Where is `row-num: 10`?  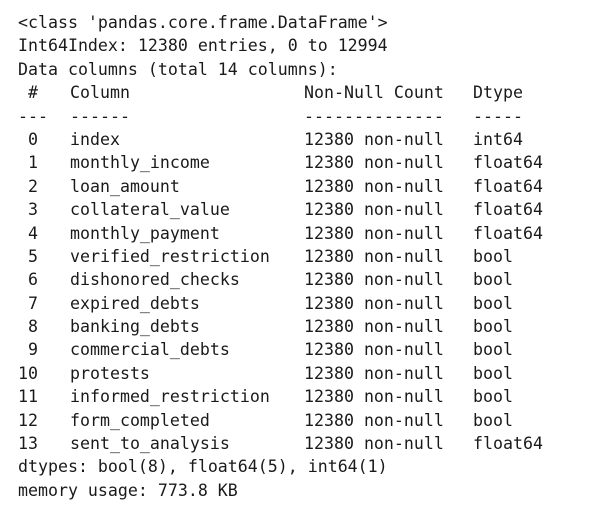
row-num: 10 is located at coordinates (28, 373).